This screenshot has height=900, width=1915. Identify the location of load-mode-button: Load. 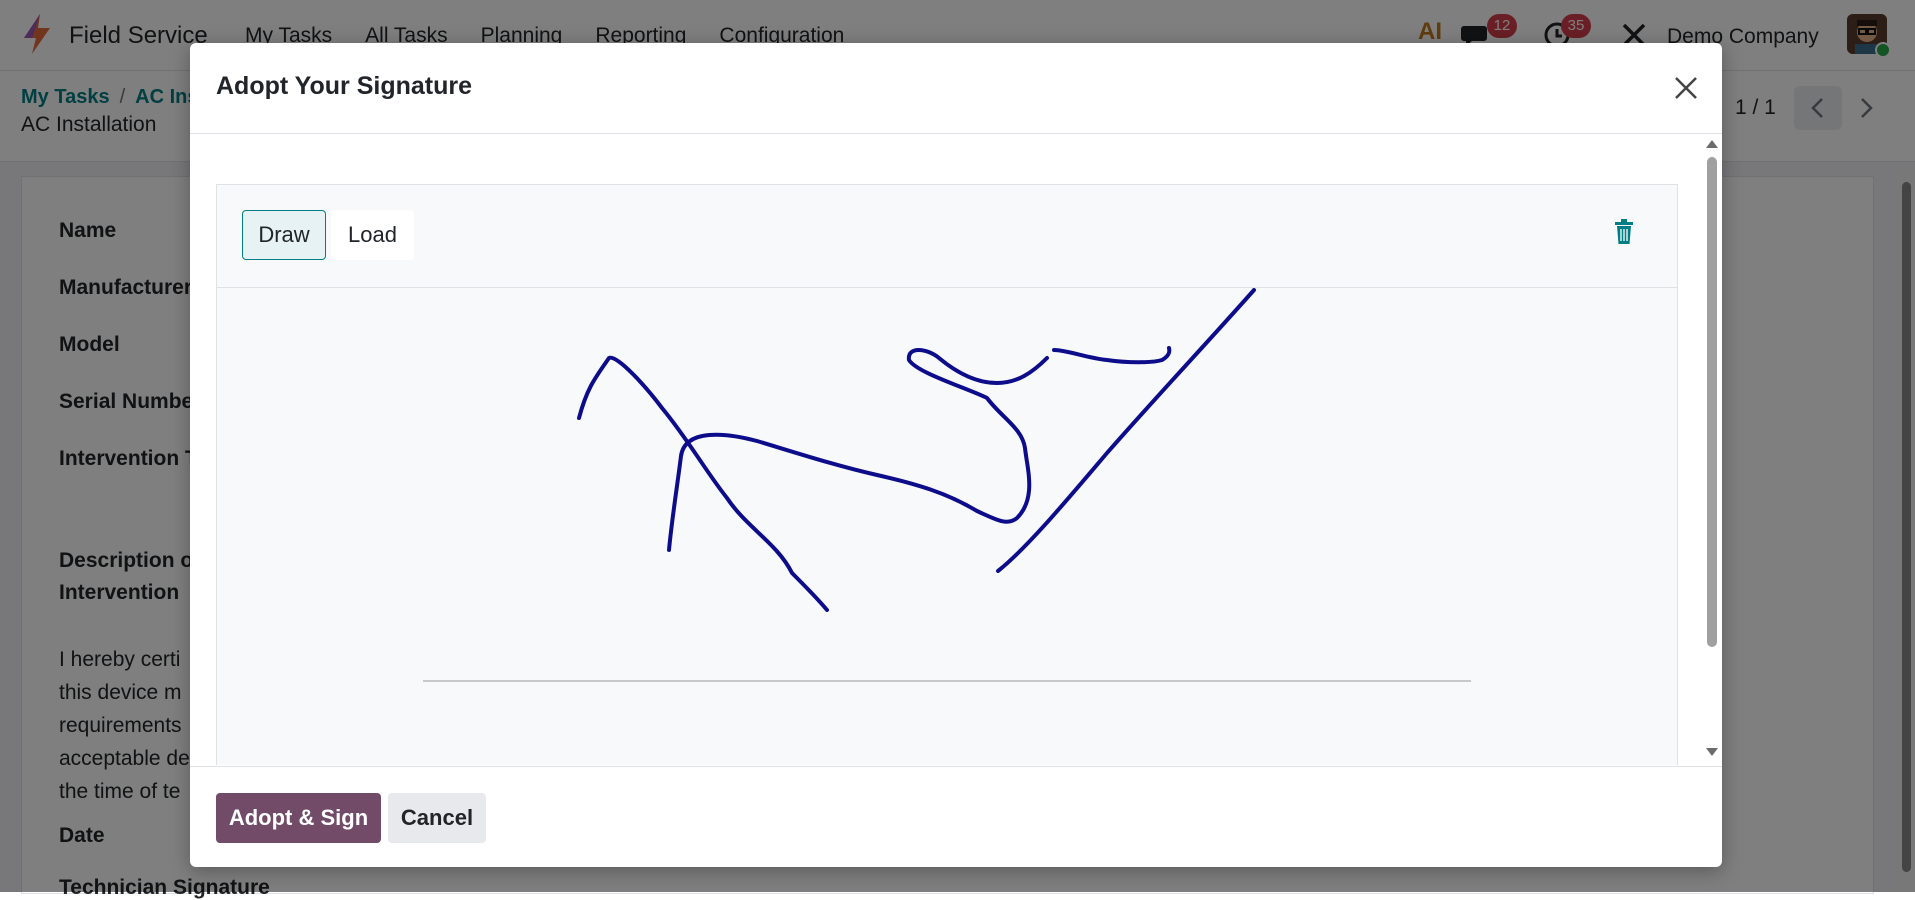
(372, 235).